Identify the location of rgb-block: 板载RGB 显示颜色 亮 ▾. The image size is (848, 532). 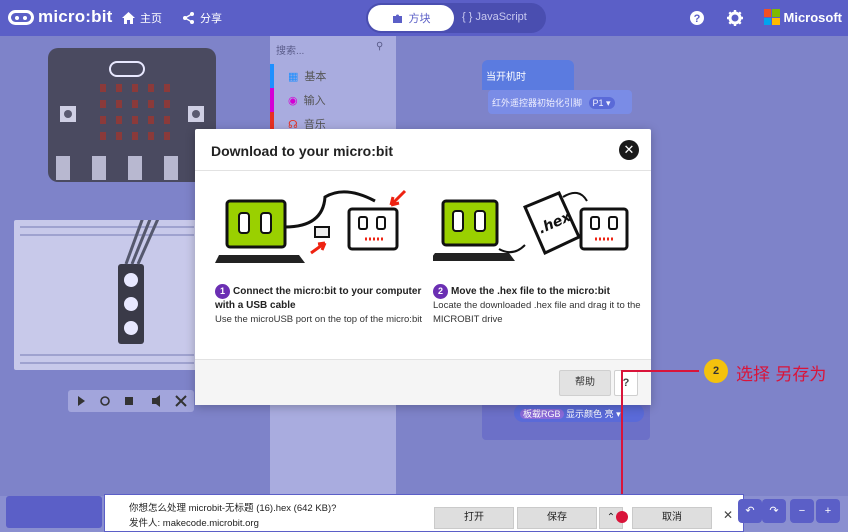
(579, 413).